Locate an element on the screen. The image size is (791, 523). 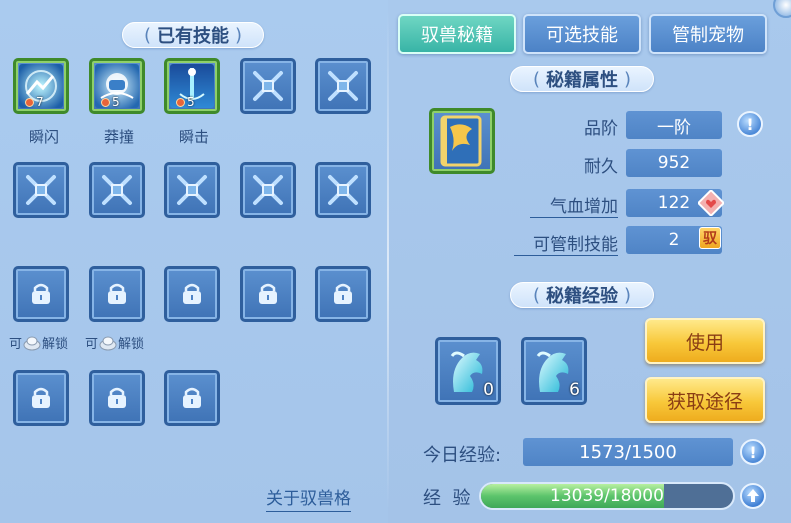
exp-progress-text: 13039/18000 is located at coordinates (607, 496).